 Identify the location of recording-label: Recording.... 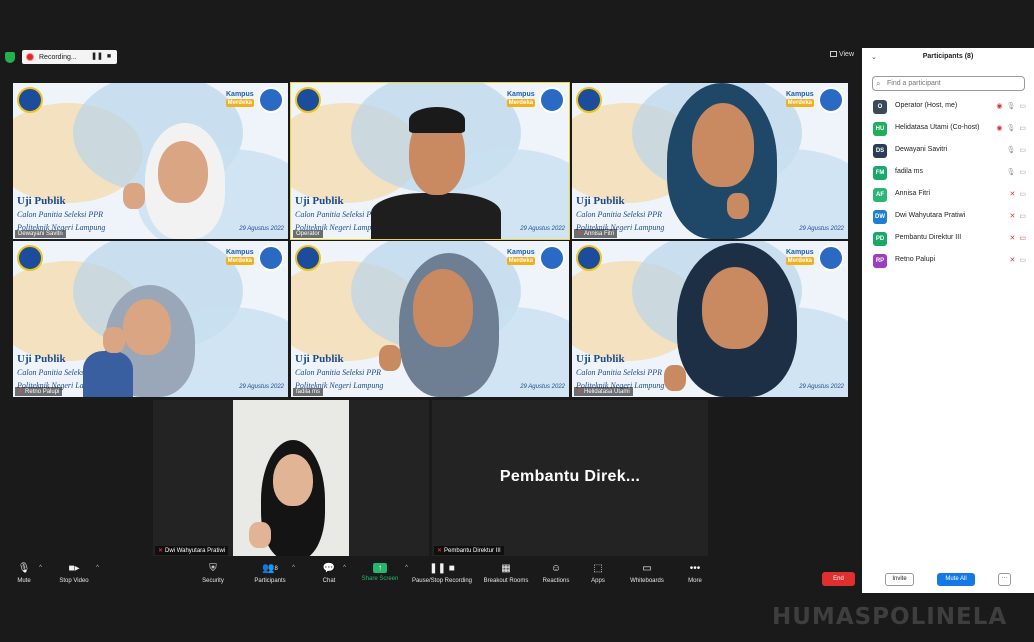
(58, 57).